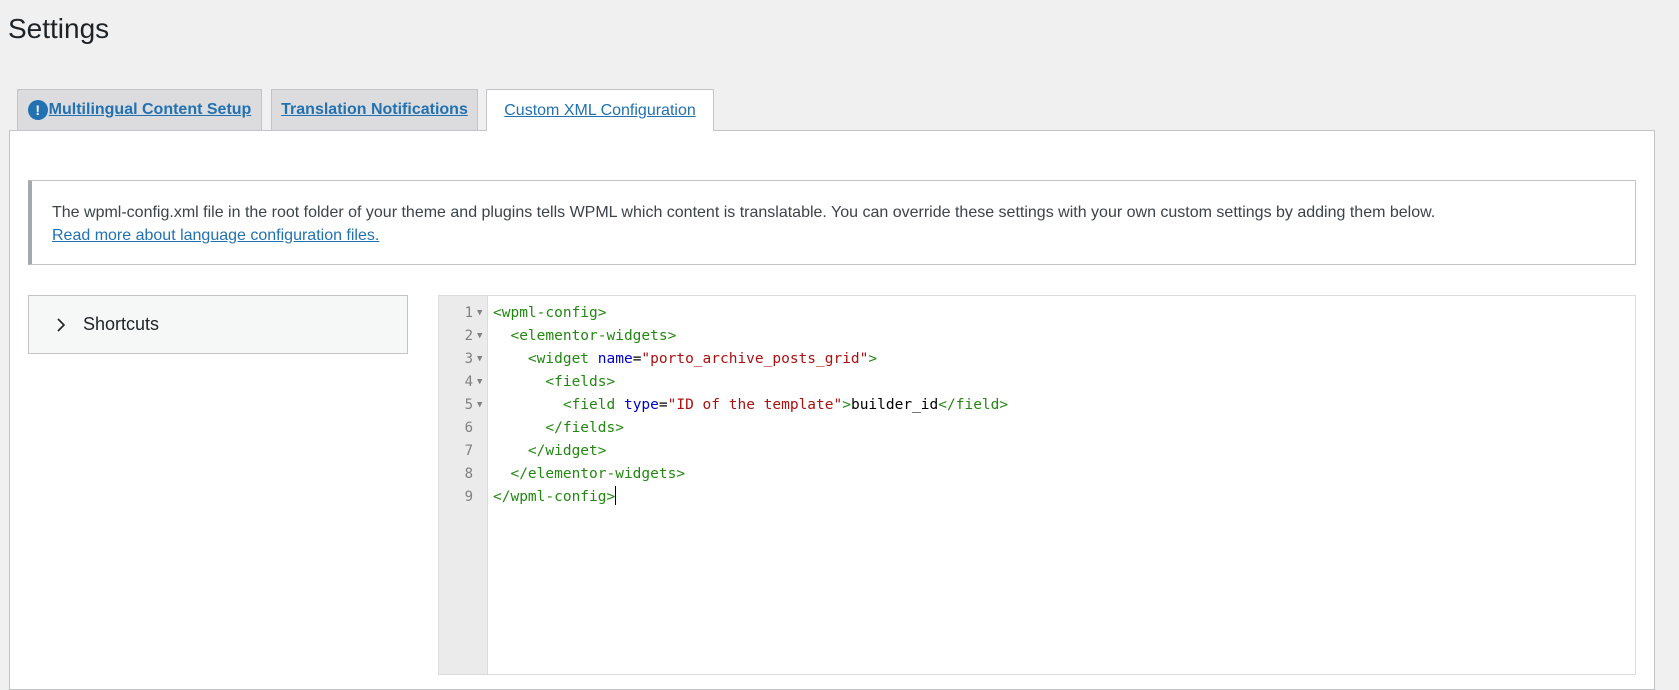 The height and width of the screenshot is (690, 1679). I want to click on xml-attribute: name, so click(615, 359).